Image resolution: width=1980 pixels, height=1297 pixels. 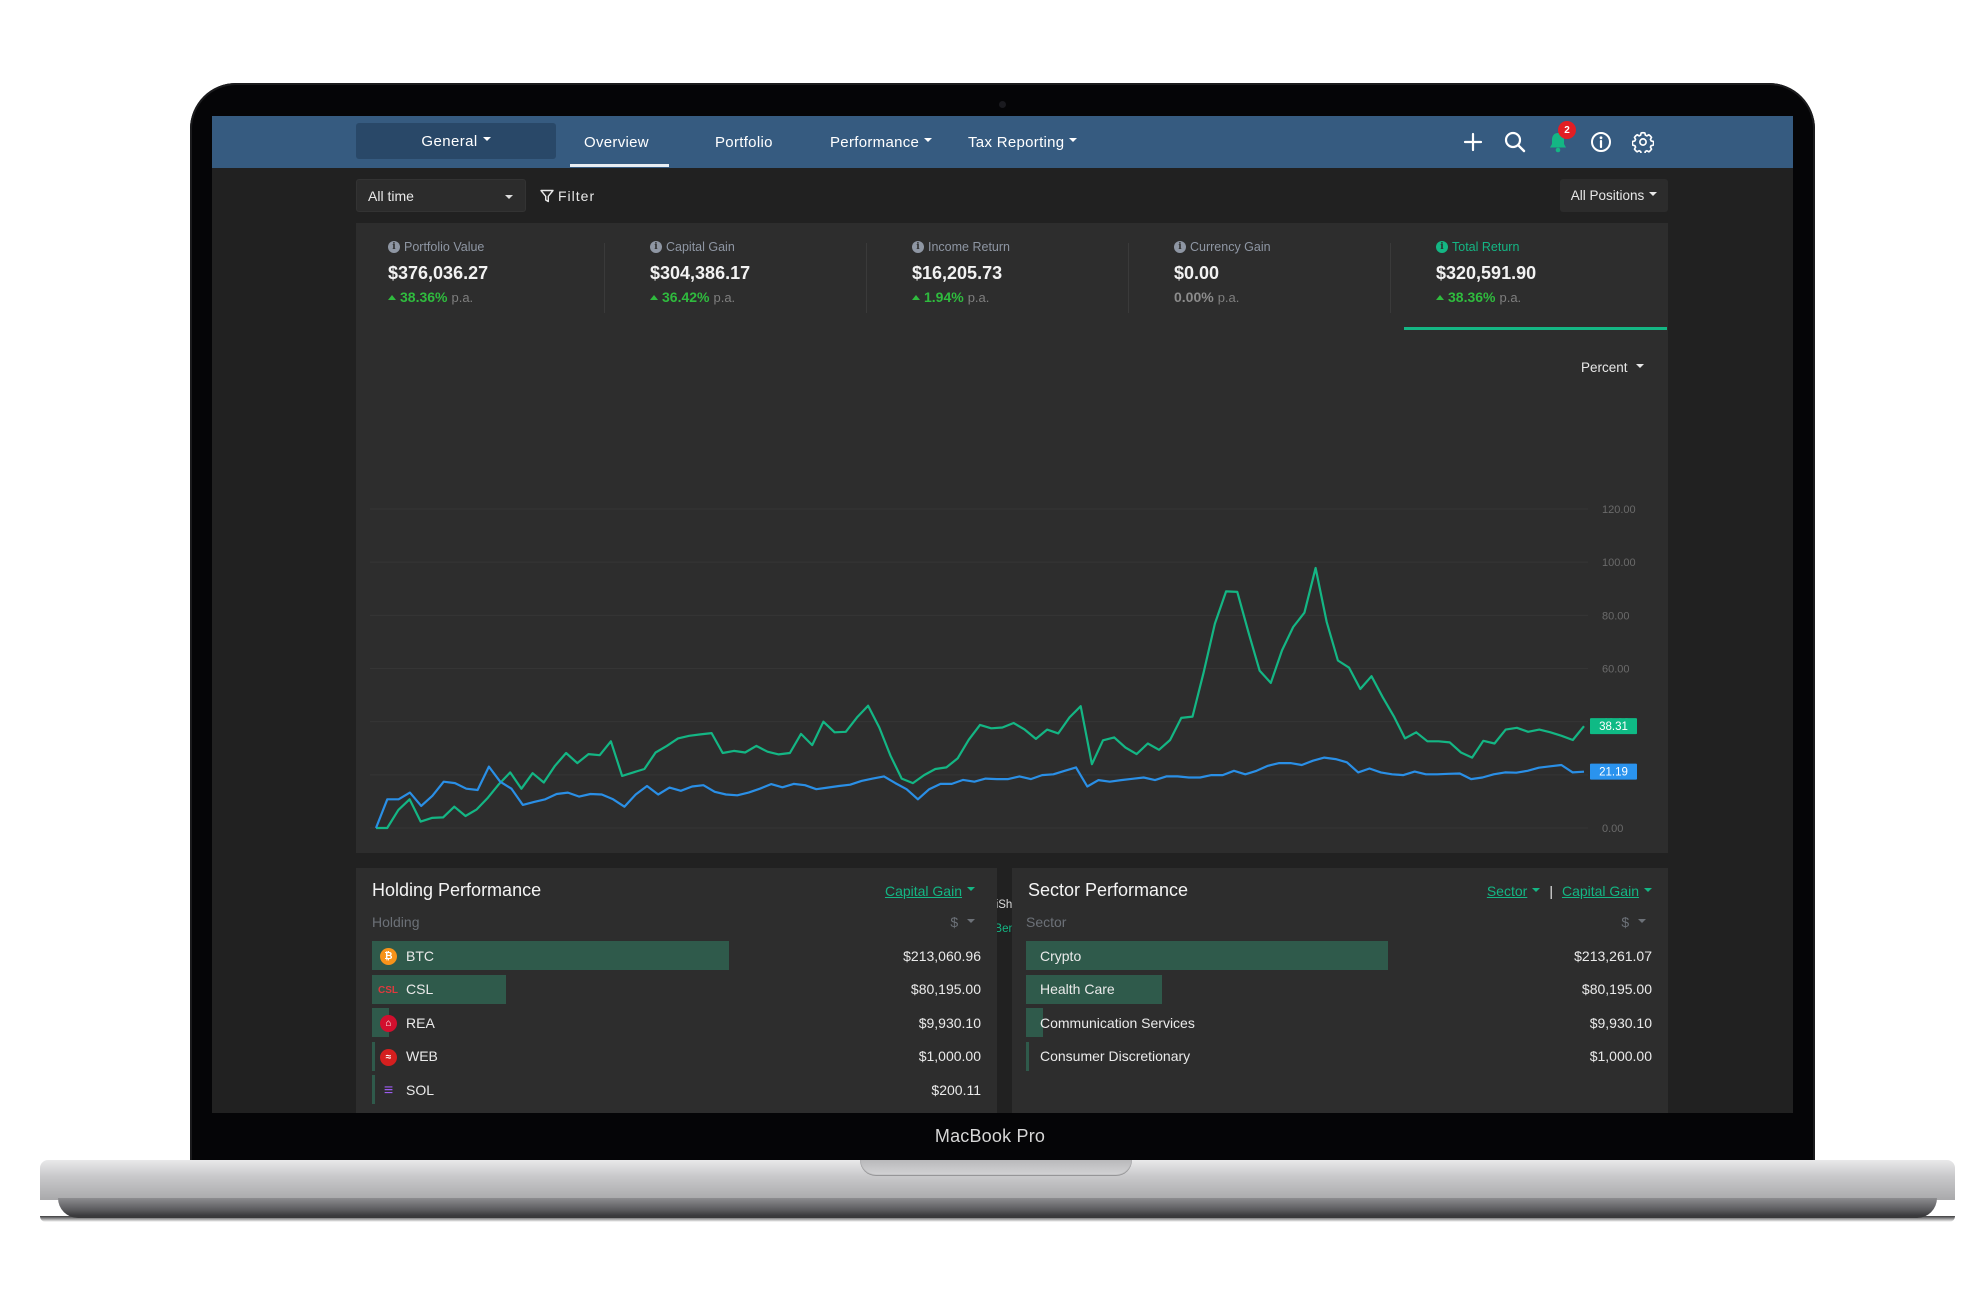 What do you see at coordinates (420, 1022) in the screenshot?
I see `row-label: REA` at bounding box center [420, 1022].